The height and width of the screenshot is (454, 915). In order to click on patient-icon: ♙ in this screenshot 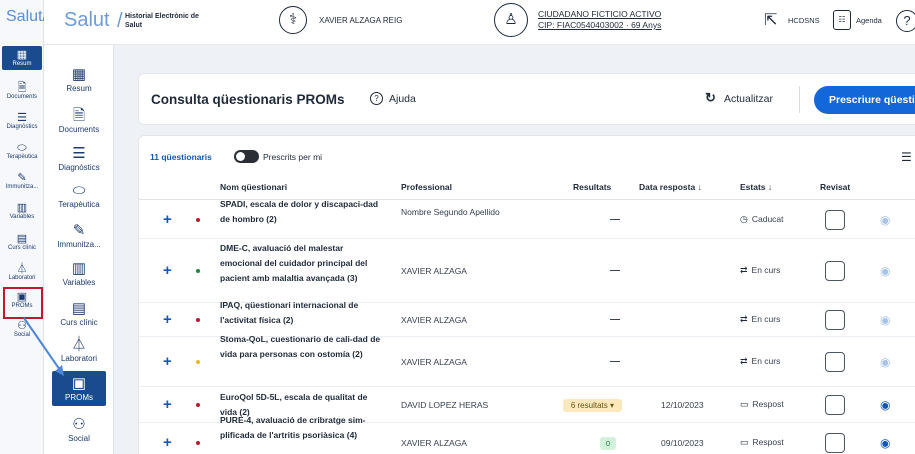, I will do `click(511, 20)`.